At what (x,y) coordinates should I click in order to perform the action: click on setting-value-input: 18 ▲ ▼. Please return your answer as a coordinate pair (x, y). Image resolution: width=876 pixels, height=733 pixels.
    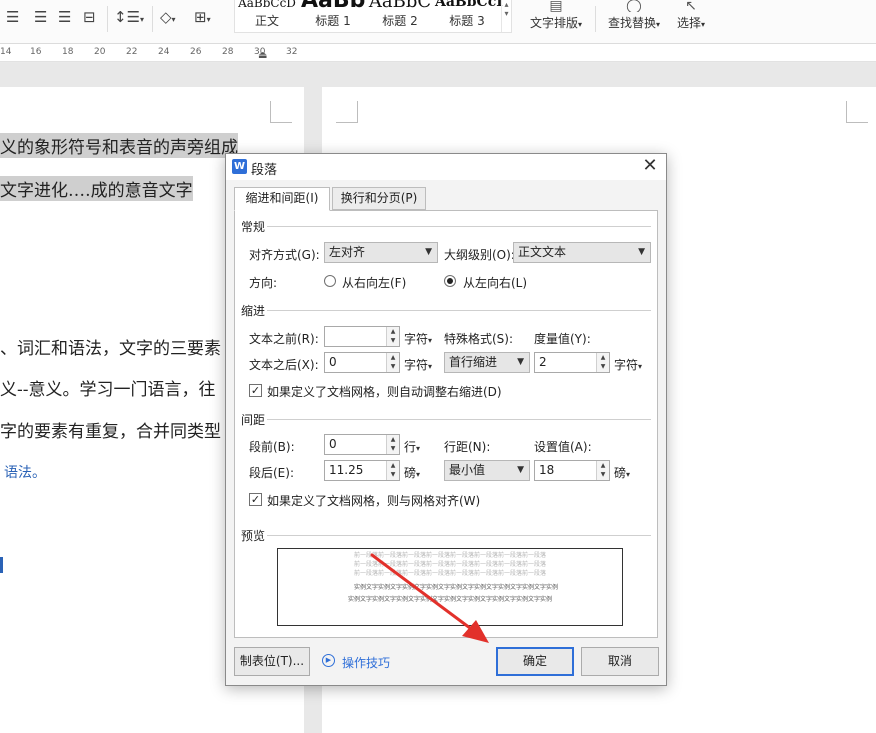
    Looking at the image, I should click on (572, 470).